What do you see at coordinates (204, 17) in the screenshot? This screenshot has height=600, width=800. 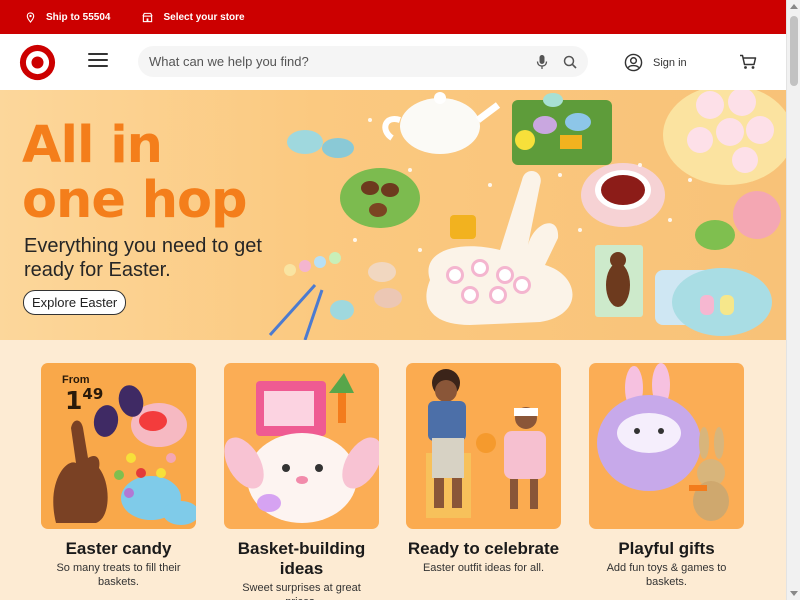 I see `select-store-label: Select your store` at bounding box center [204, 17].